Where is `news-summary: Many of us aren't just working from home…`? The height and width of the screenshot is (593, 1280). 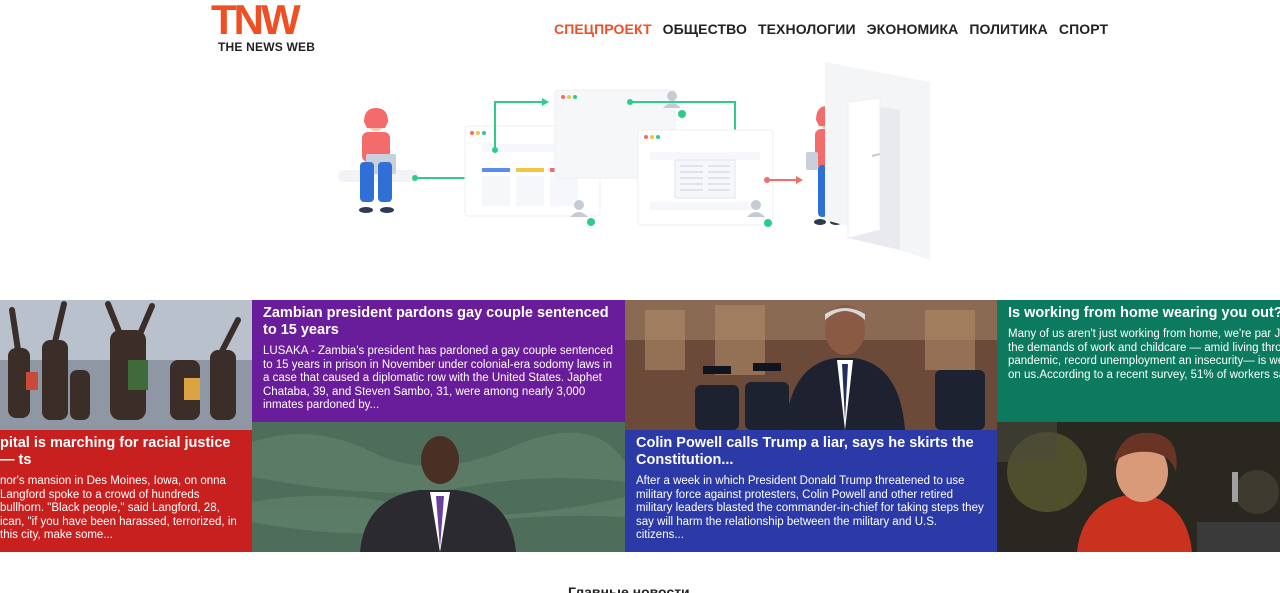 news-summary: Many of us aren't just working from home… is located at coordinates (1144, 354).